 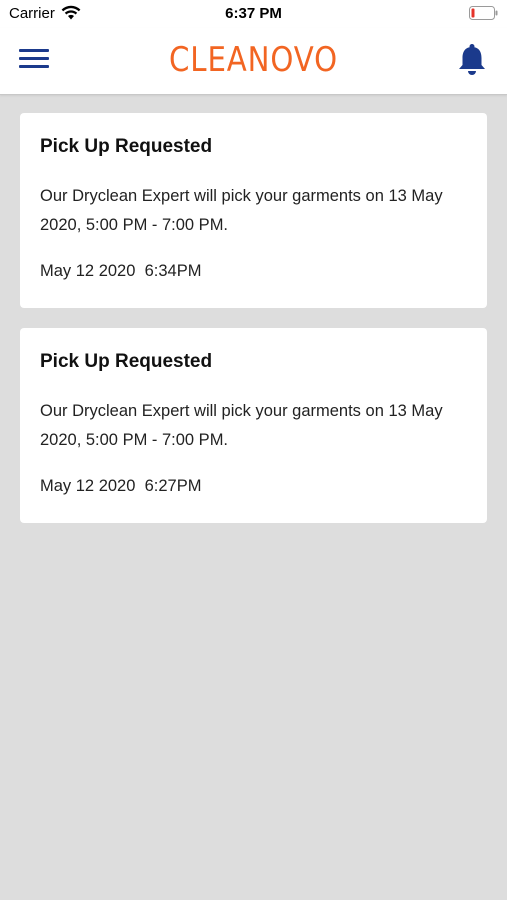 I want to click on notifications-button, so click(x=472, y=60).